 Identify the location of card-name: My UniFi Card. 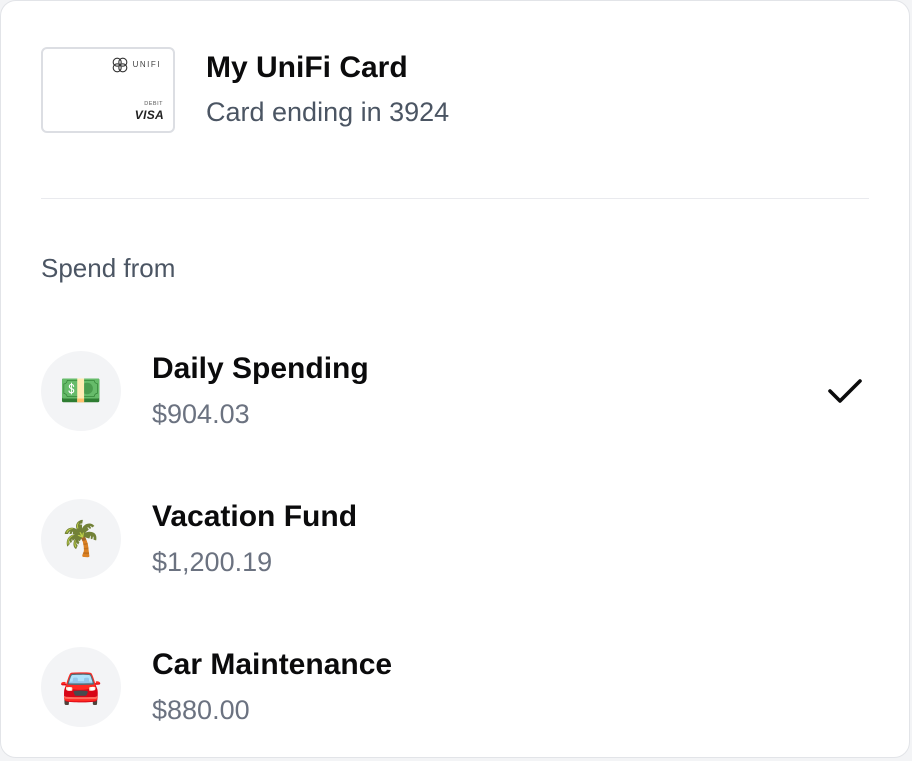
(307, 67).